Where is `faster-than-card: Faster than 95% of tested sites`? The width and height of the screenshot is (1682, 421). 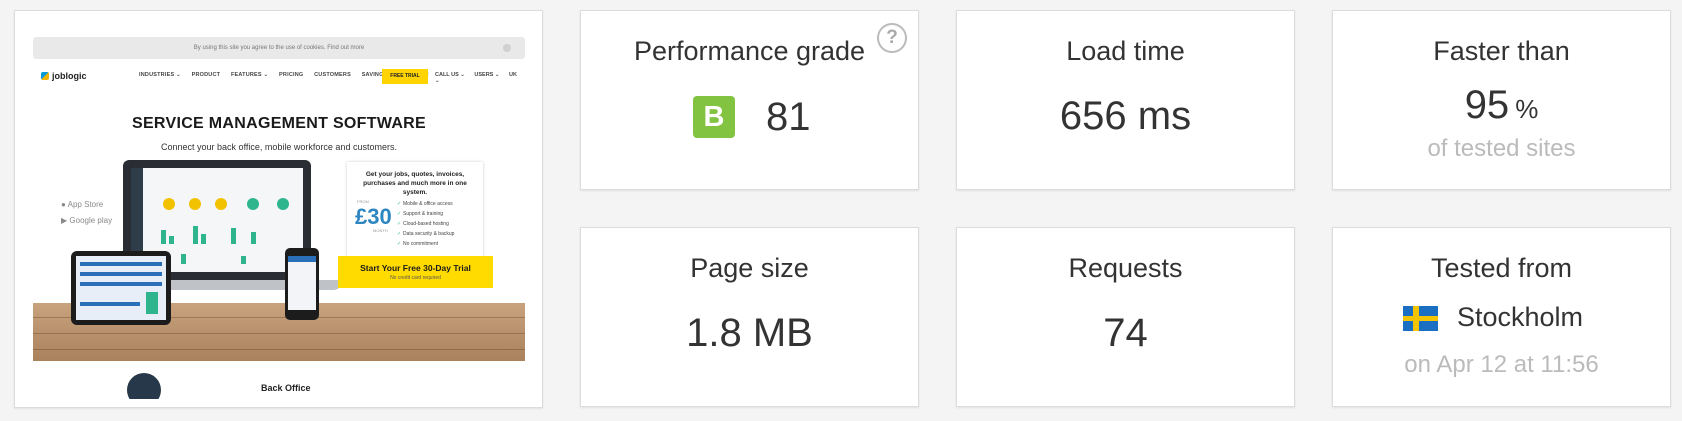 faster-than-card: Faster than 95% of tested sites is located at coordinates (1501, 100).